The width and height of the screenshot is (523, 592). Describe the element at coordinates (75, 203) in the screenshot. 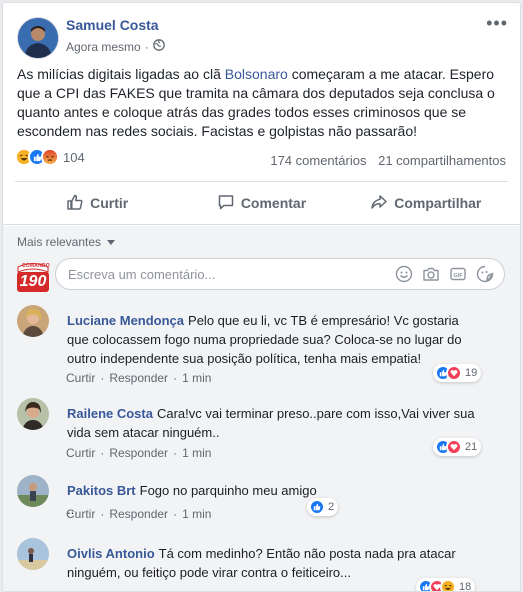

I see `thumbs-up-icon` at that location.